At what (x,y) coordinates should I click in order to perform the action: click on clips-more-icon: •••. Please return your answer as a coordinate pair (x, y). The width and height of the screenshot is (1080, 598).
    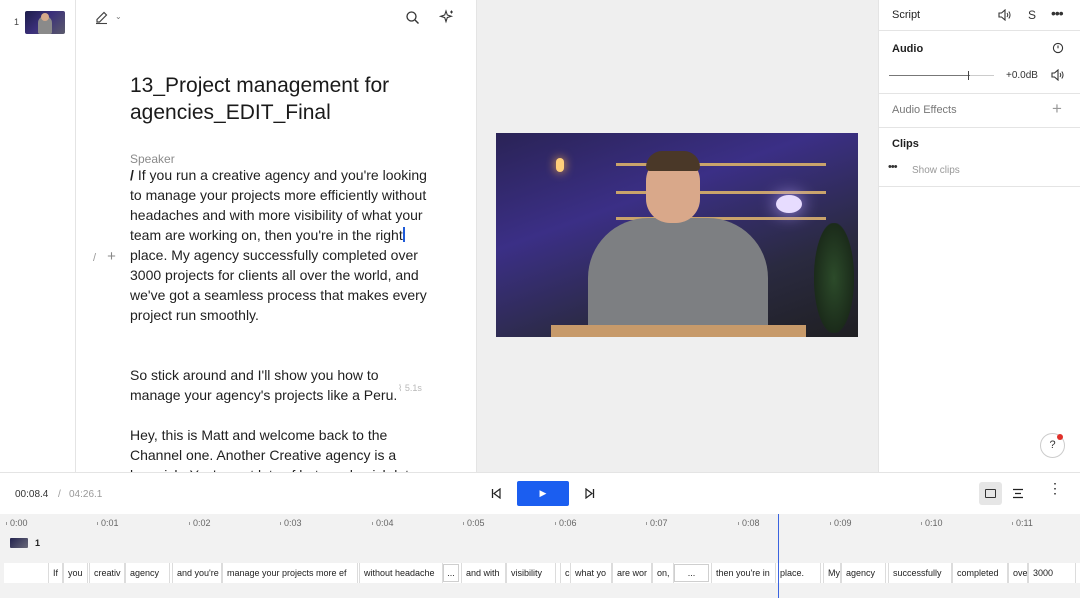
    Looking at the image, I should click on (893, 167).